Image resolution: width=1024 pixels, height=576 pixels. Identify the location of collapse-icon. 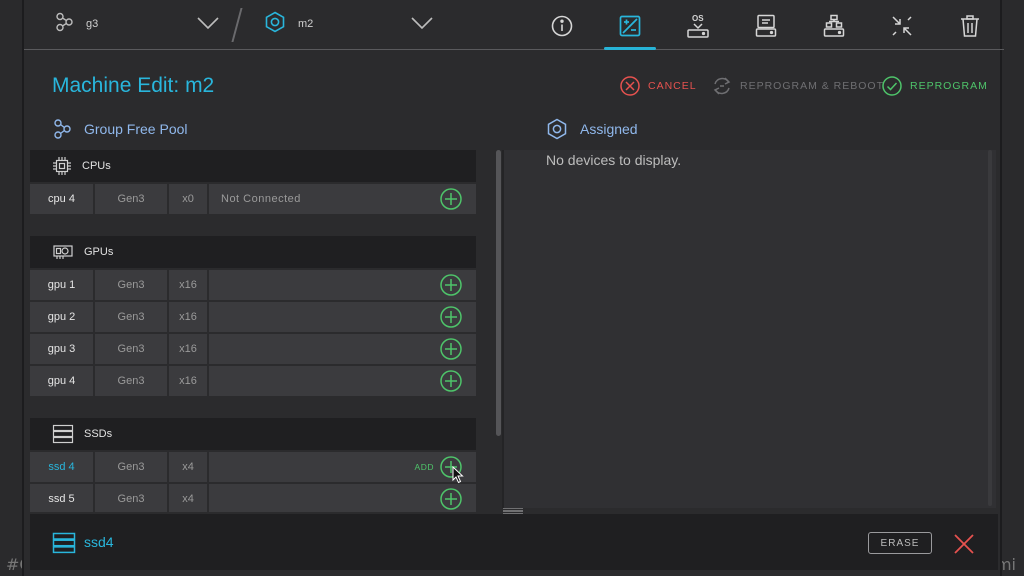
(902, 26).